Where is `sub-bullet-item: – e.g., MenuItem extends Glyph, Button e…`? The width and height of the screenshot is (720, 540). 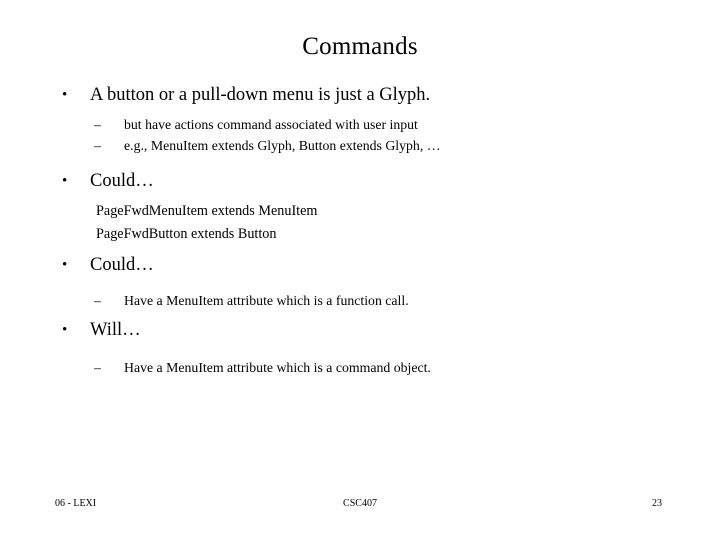
sub-bullet-item: – e.g., MenuItem extends Glyph, Button e… is located at coordinates (363, 145).